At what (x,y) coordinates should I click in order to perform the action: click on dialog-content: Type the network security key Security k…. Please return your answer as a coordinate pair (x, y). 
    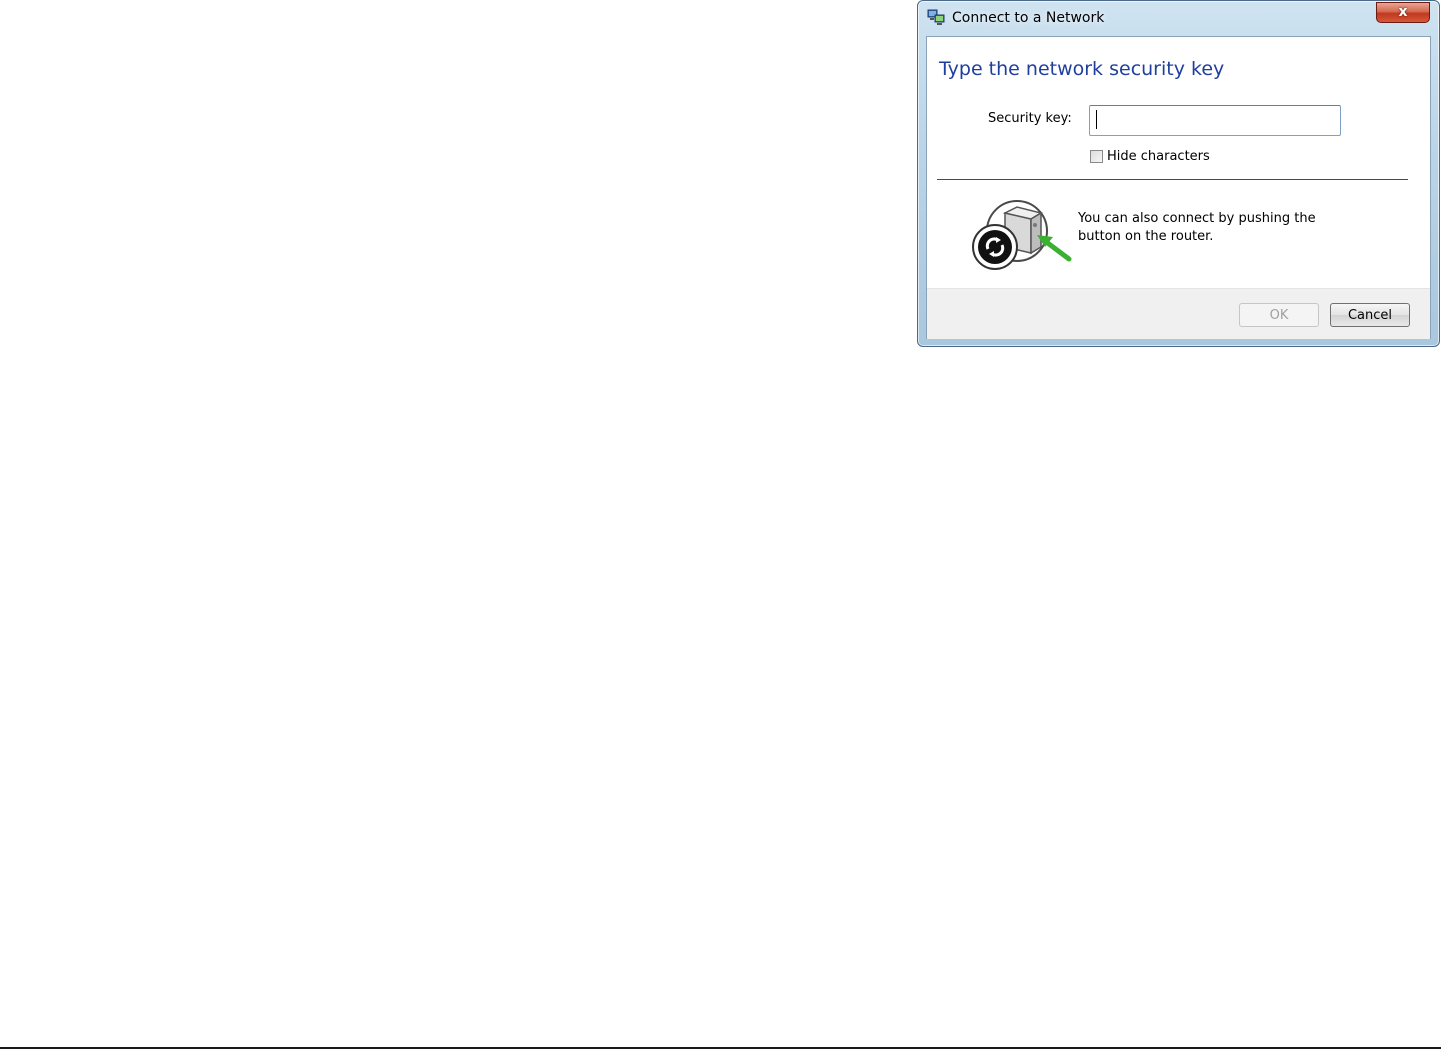
    Looking at the image, I should click on (1178, 187).